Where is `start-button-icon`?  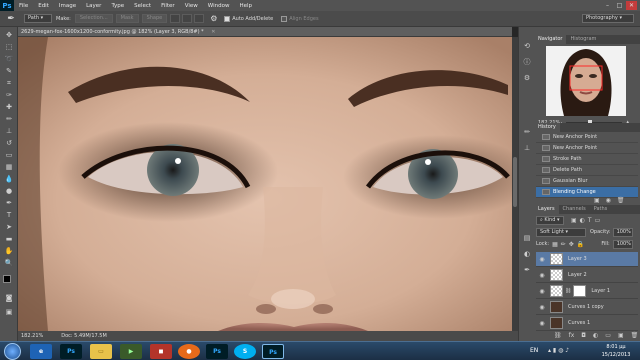 start-button-icon is located at coordinates (12, 351).